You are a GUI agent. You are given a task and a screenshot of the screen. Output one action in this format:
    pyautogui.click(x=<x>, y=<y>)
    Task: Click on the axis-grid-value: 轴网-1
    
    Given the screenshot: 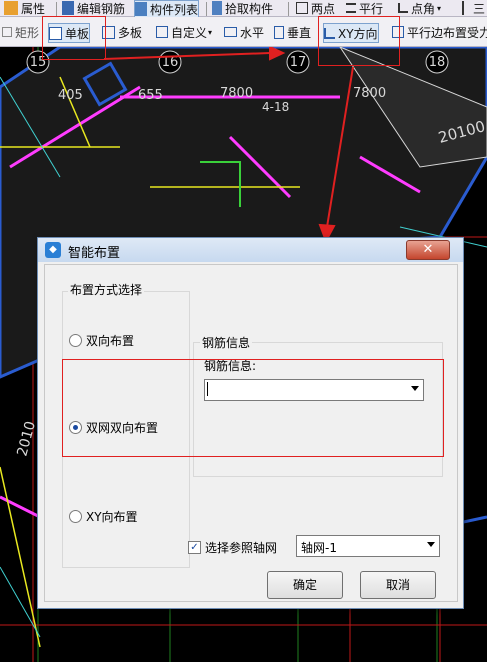 What is the action you would take?
    pyautogui.click(x=319, y=548)
    